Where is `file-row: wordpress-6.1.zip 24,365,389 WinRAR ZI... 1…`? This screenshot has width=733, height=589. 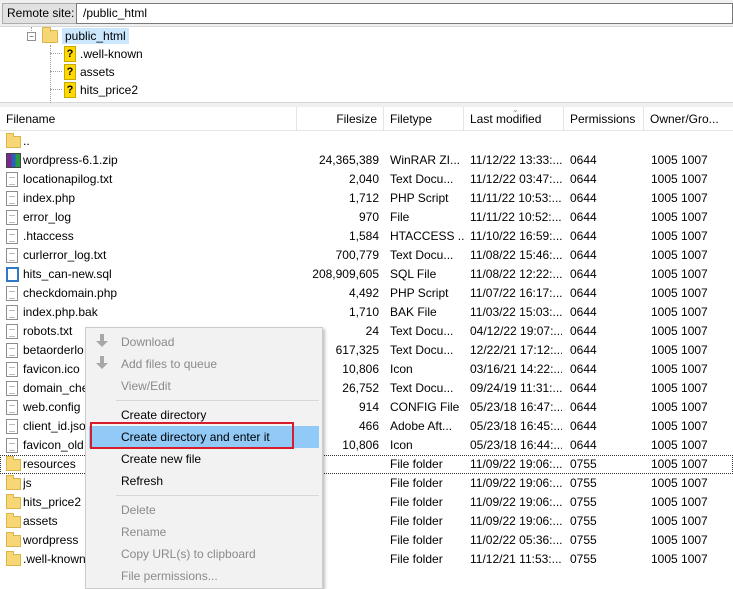 file-row: wordpress-6.1.zip 24,365,389 WinRAR ZI... 1… is located at coordinates (366, 160).